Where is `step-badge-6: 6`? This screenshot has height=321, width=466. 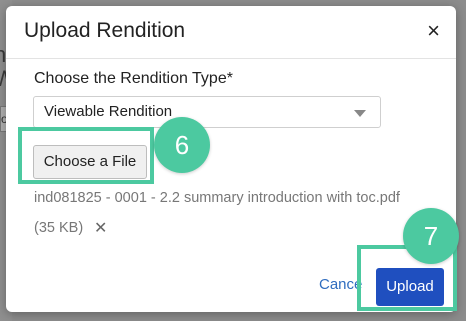
step-badge-6: 6 is located at coordinates (182, 145).